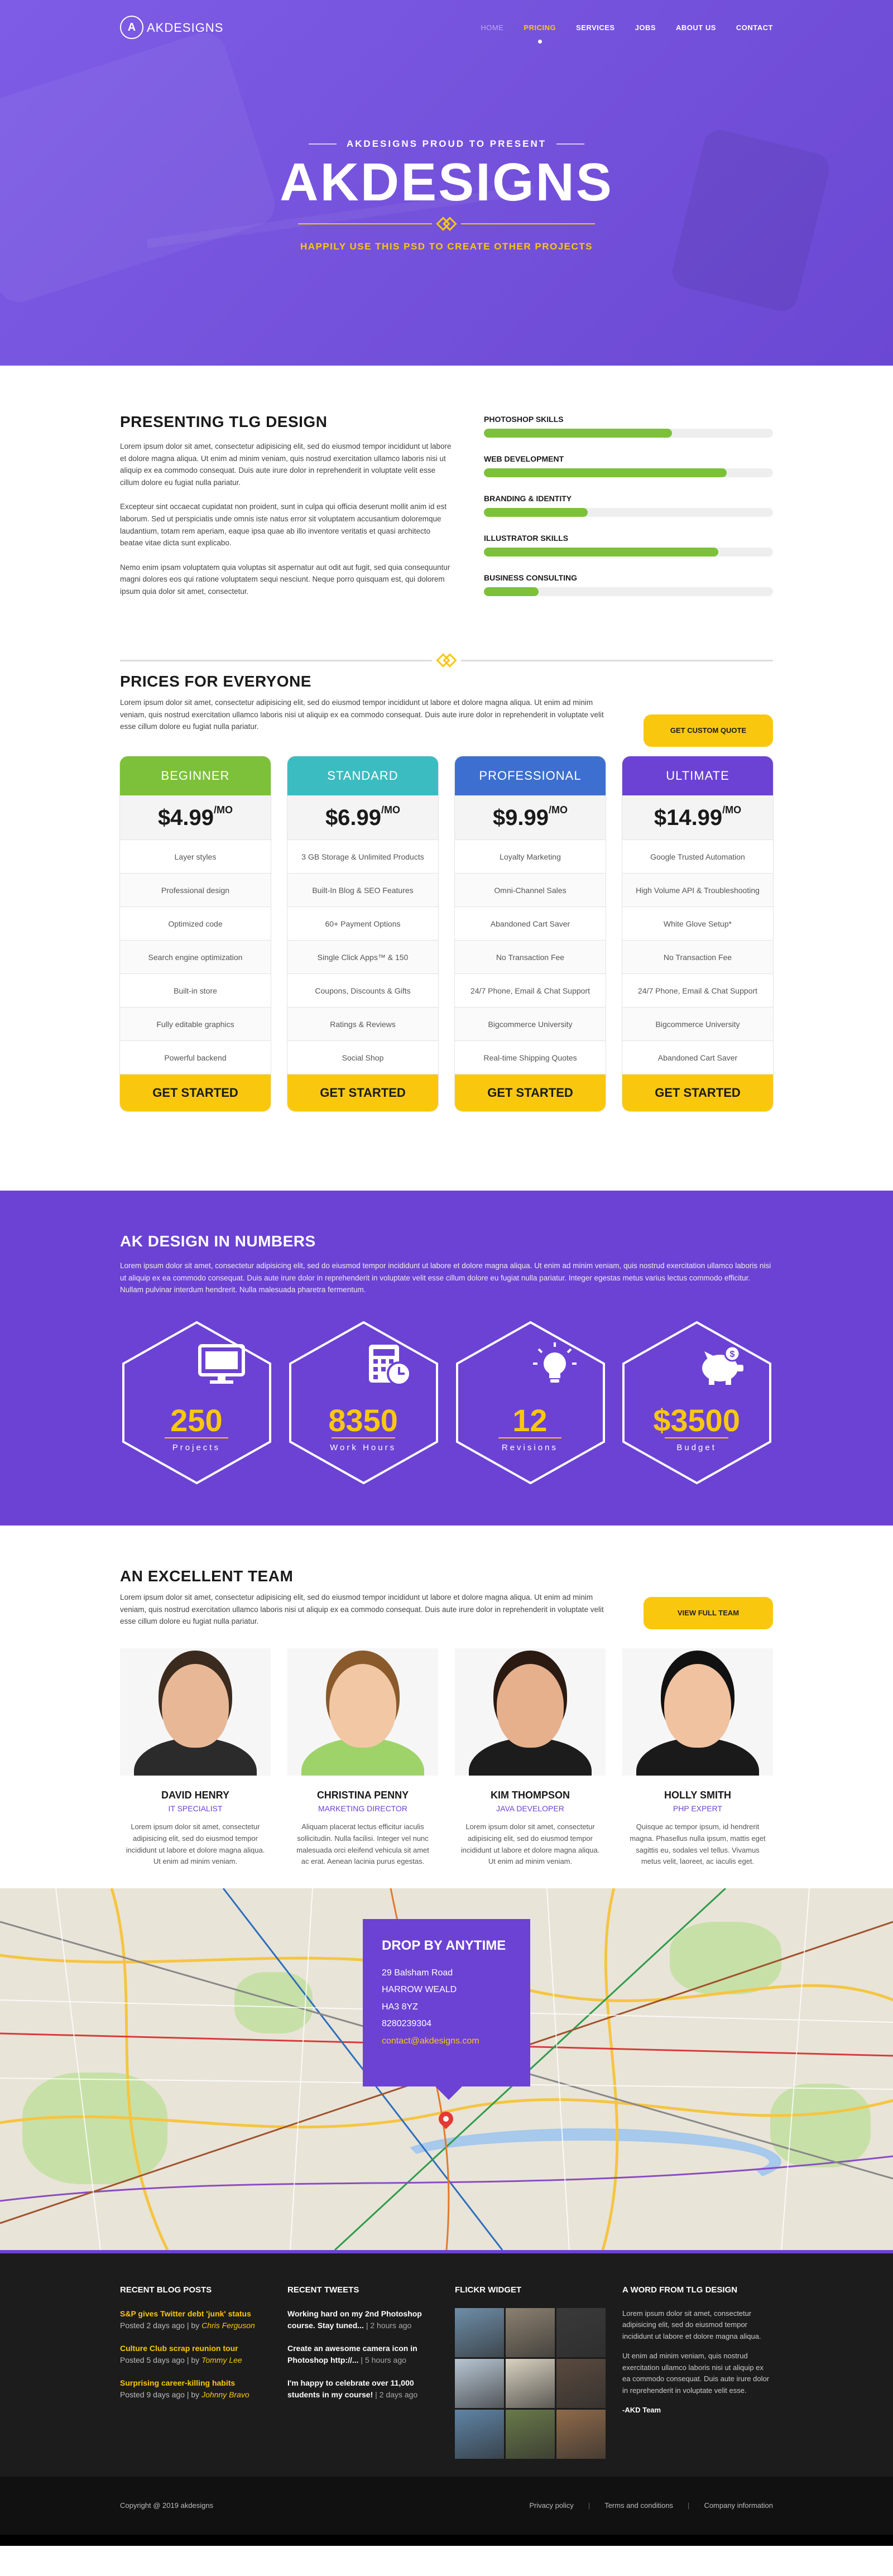 The width and height of the screenshot is (893, 2576). What do you see at coordinates (530, 1057) in the screenshot?
I see `plan-feature: Real-time Shipping Quotes` at bounding box center [530, 1057].